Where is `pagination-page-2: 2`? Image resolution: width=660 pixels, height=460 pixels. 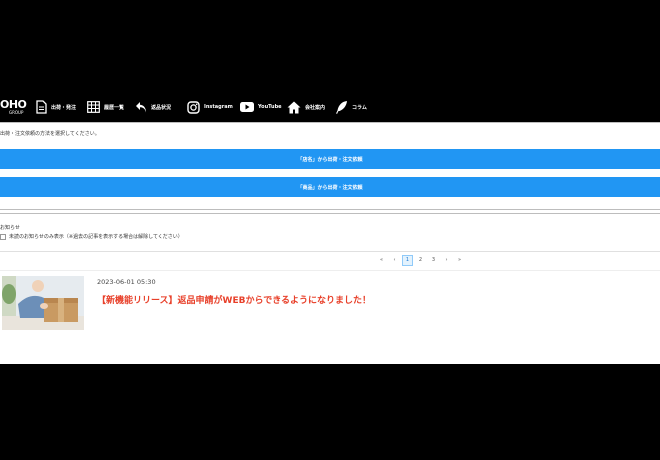
pagination-page-2: 2 is located at coordinates (420, 260).